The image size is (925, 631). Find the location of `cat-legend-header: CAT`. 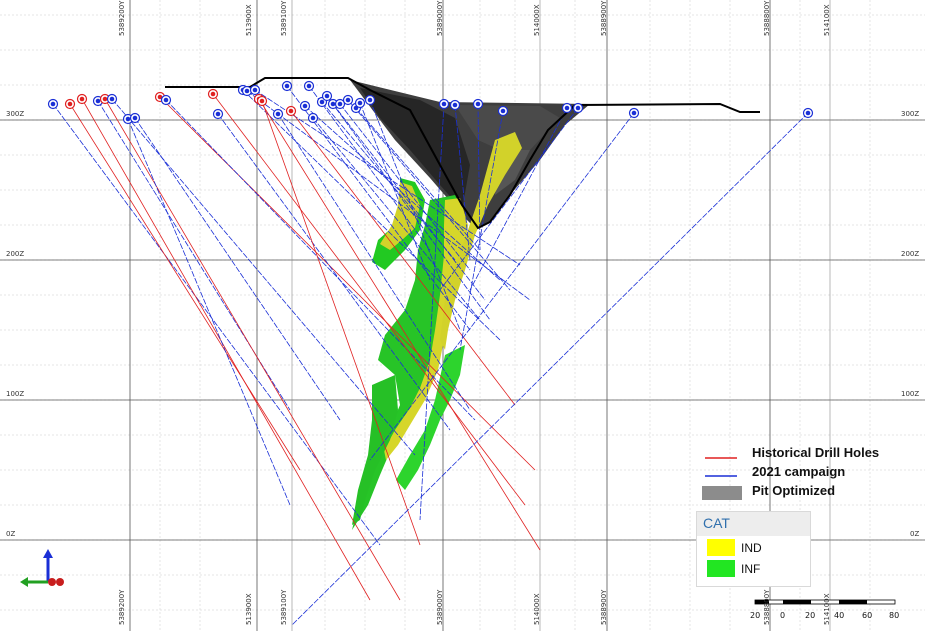

cat-legend-header: CAT is located at coordinates (753, 524).